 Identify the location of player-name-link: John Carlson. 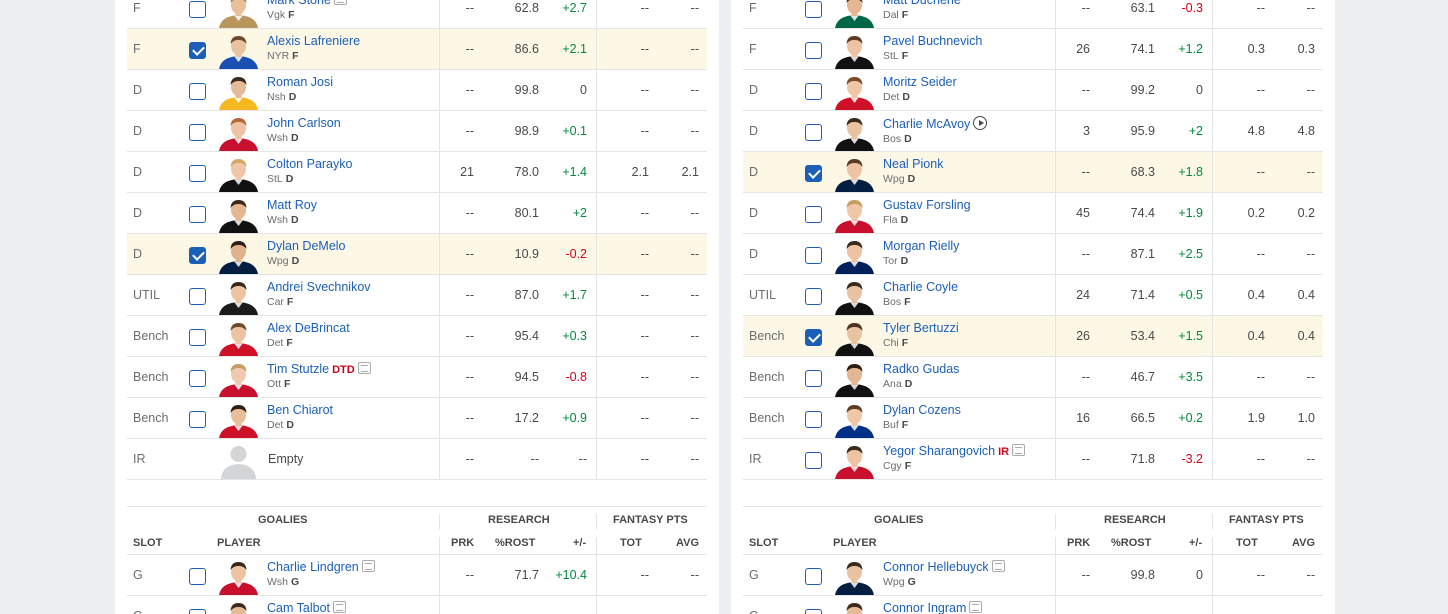
(304, 123).